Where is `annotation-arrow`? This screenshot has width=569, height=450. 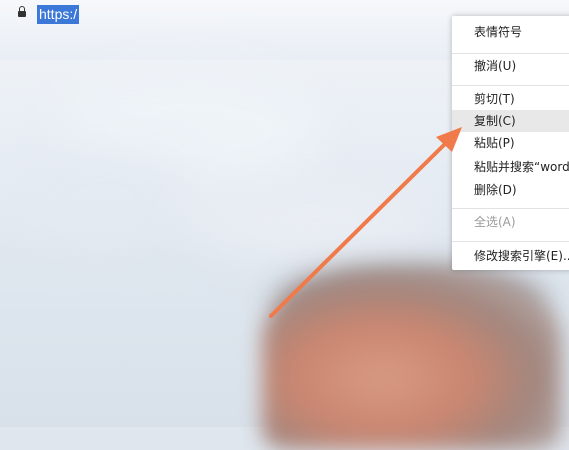
annotation-arrow is located at coordinates (365, 222).